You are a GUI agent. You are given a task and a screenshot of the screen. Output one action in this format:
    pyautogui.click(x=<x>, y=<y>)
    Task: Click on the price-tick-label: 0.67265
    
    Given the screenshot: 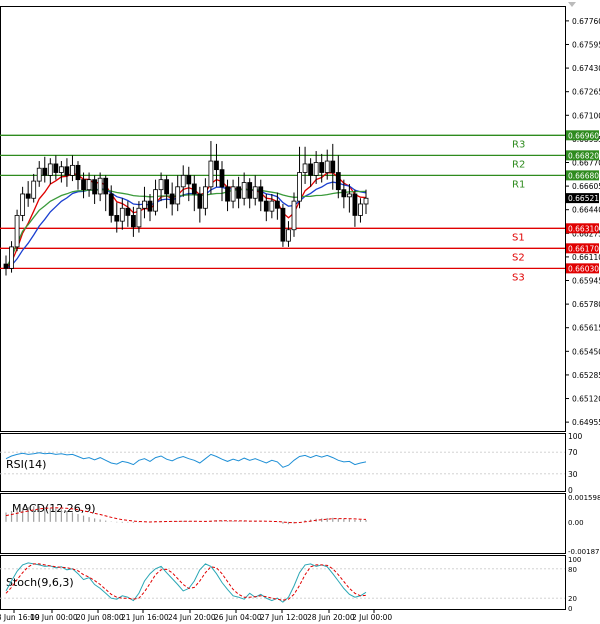 What is the action you would take?
    pyautogui.click(x=586, y=92)
    